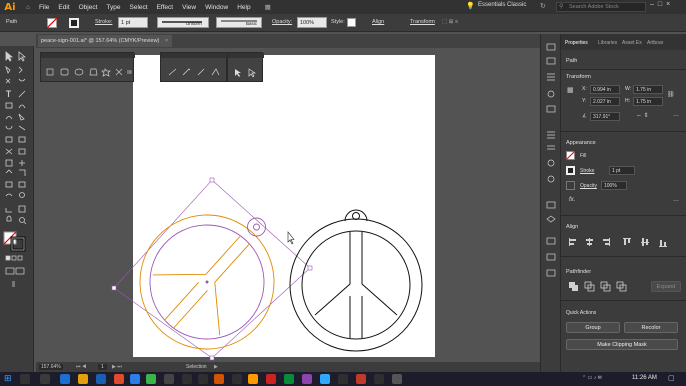 This screenshot has height=386, width=686. Describe the element at coordinates (8, 378) in the screenshot. I see `start-icon: ⊞` at that location.